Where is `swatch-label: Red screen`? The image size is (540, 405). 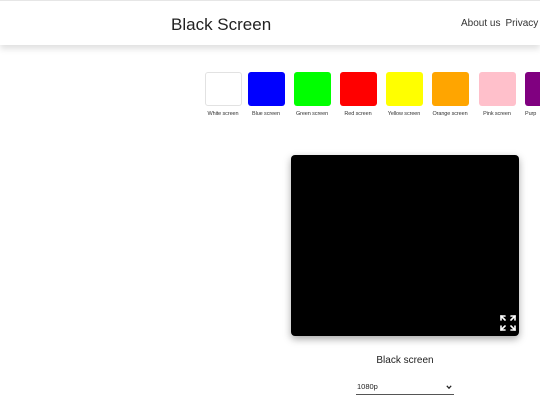 swatch-label: Red screen is located at coordinates (358, 114).